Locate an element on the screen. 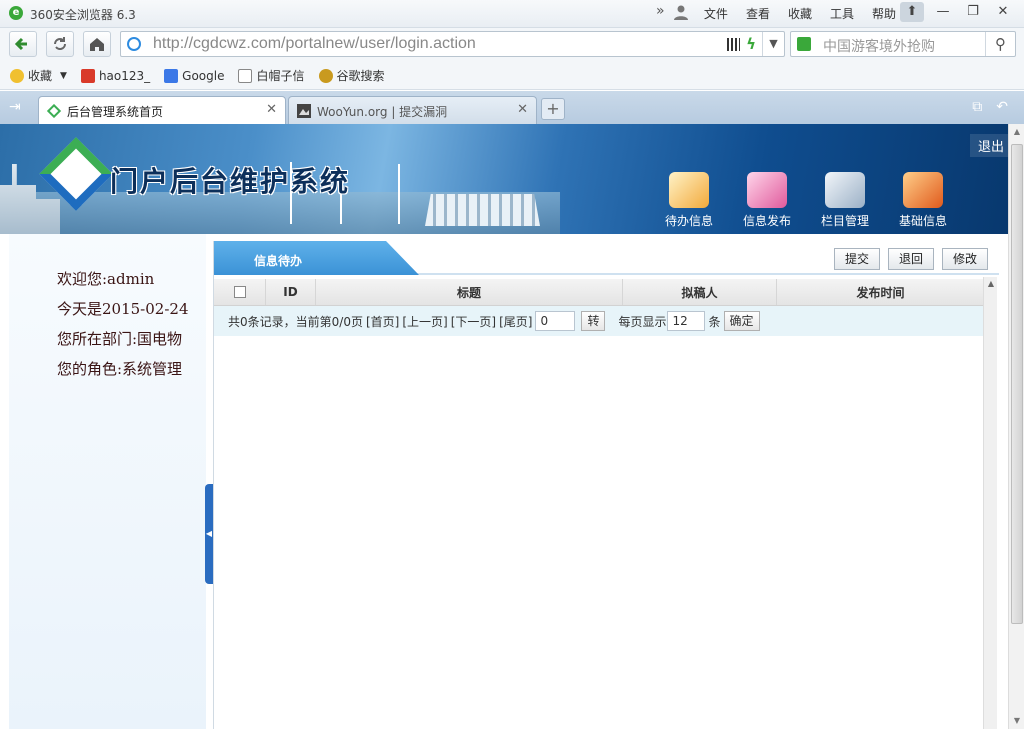  per-page-input: 12 is located at coordinates (686, 321).